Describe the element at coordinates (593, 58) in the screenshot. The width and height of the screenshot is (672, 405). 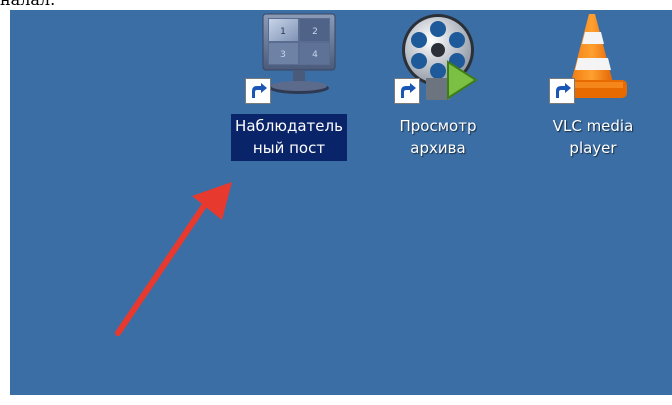
I see `vlc-cone-icon` at that location.